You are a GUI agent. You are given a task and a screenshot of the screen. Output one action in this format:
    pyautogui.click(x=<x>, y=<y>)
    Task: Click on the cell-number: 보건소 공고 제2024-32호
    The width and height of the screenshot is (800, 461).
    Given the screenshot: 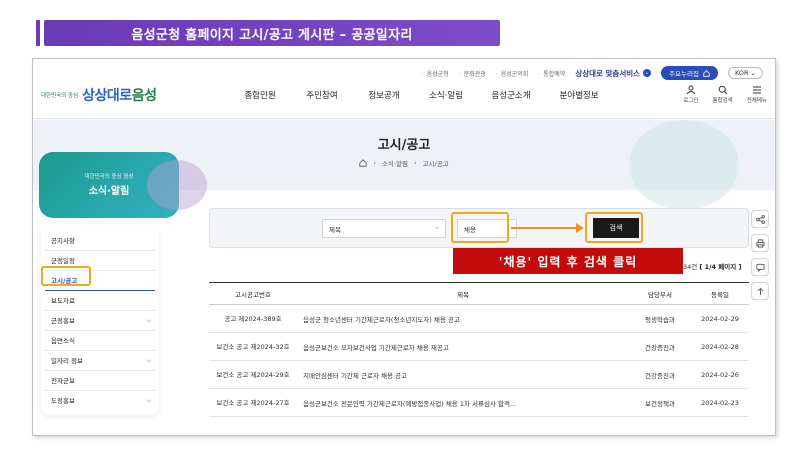 What is the action you would take?
    pyautogui.click(x=253, y=346)
    